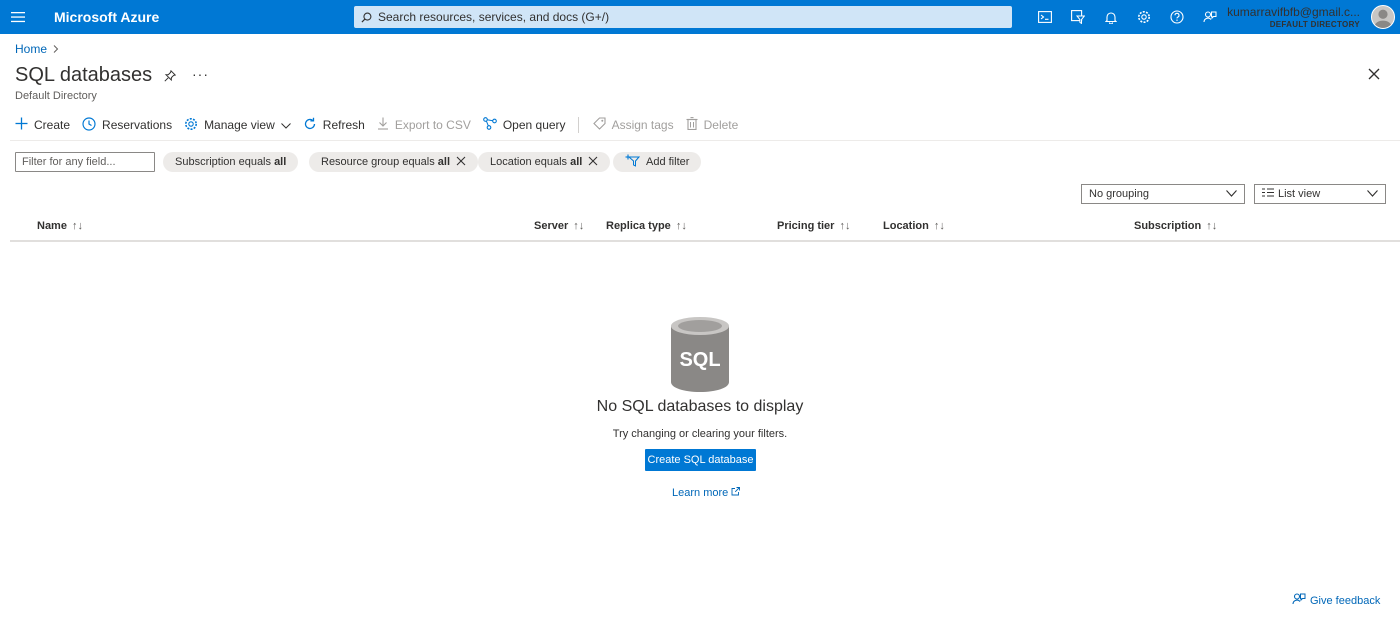 This screenshot has height=619, width=1400. I want to click on directory-filter-icon, so click(1077, 17).